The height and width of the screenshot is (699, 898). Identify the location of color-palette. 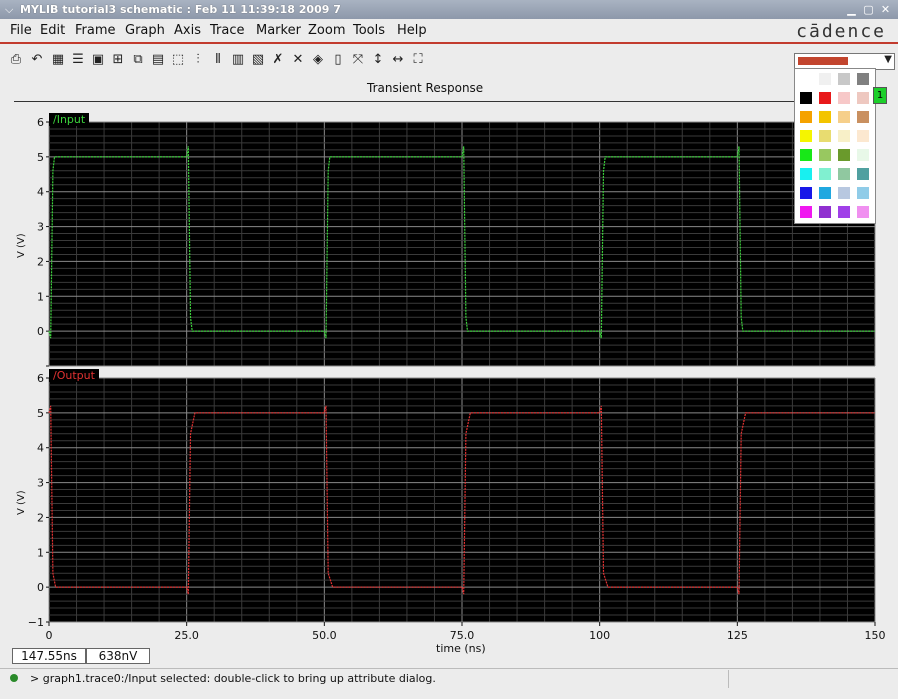
(835, 146).